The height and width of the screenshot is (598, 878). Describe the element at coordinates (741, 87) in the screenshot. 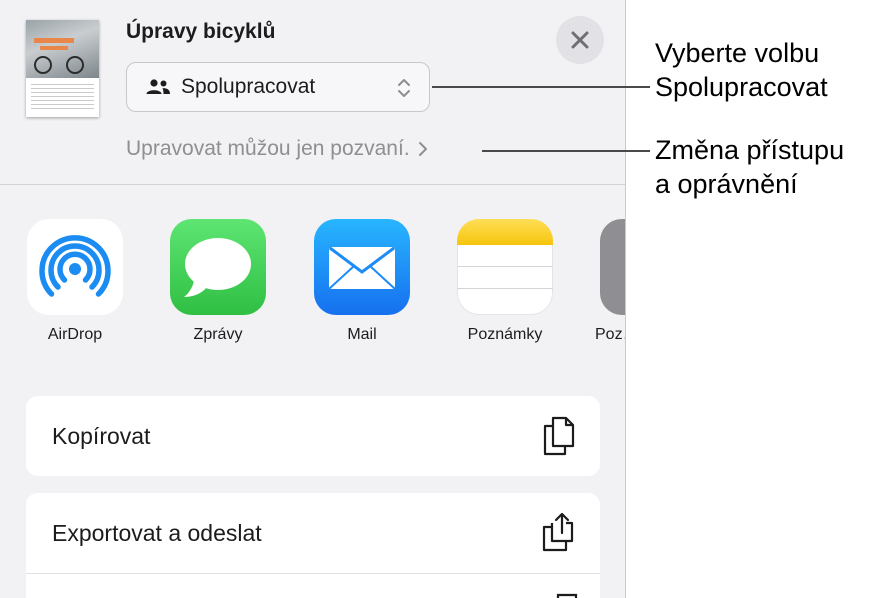

I see `callout-collaborate-line2: Spolupracovat` at that location.